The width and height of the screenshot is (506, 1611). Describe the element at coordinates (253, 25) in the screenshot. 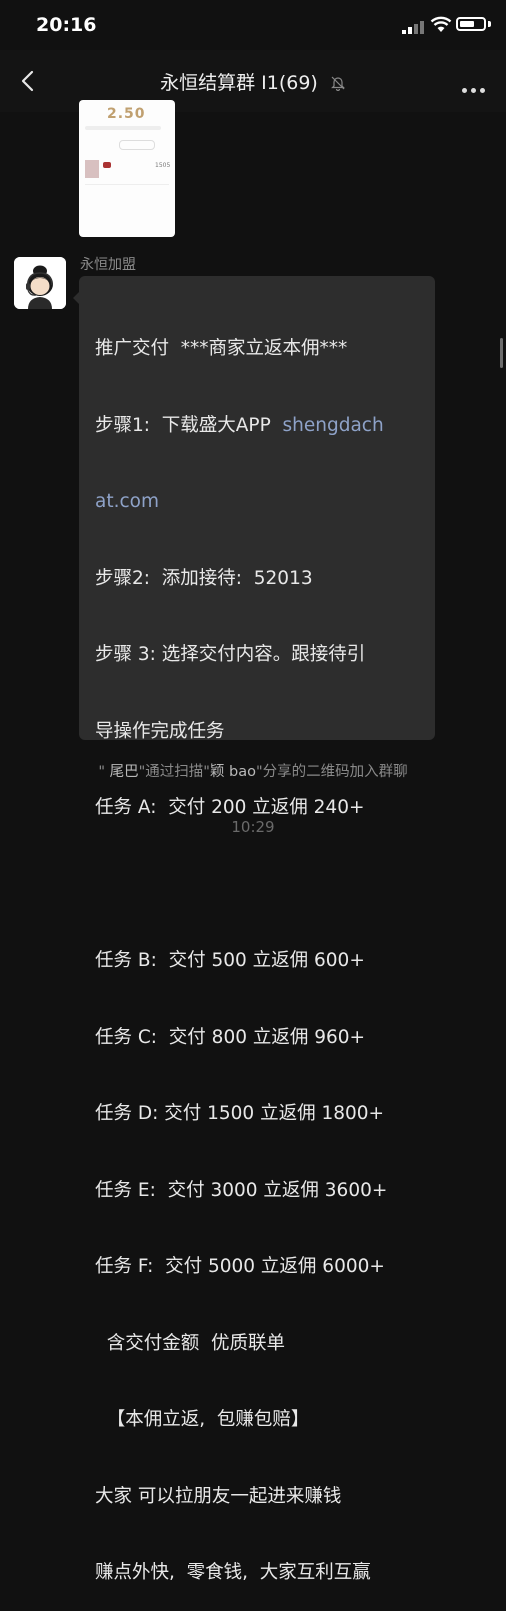

I see `status-bar: 20:16` at that location.